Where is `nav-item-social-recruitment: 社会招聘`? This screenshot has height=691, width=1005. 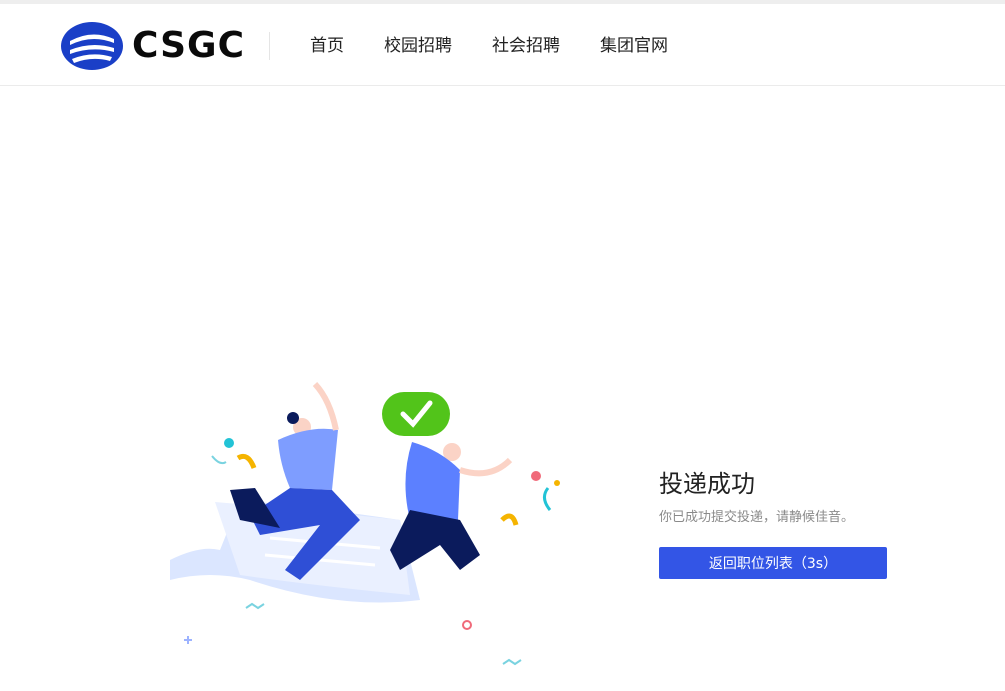 nav-item-social-recruitment: 社会招聘 is located at coordinates (526, 46).